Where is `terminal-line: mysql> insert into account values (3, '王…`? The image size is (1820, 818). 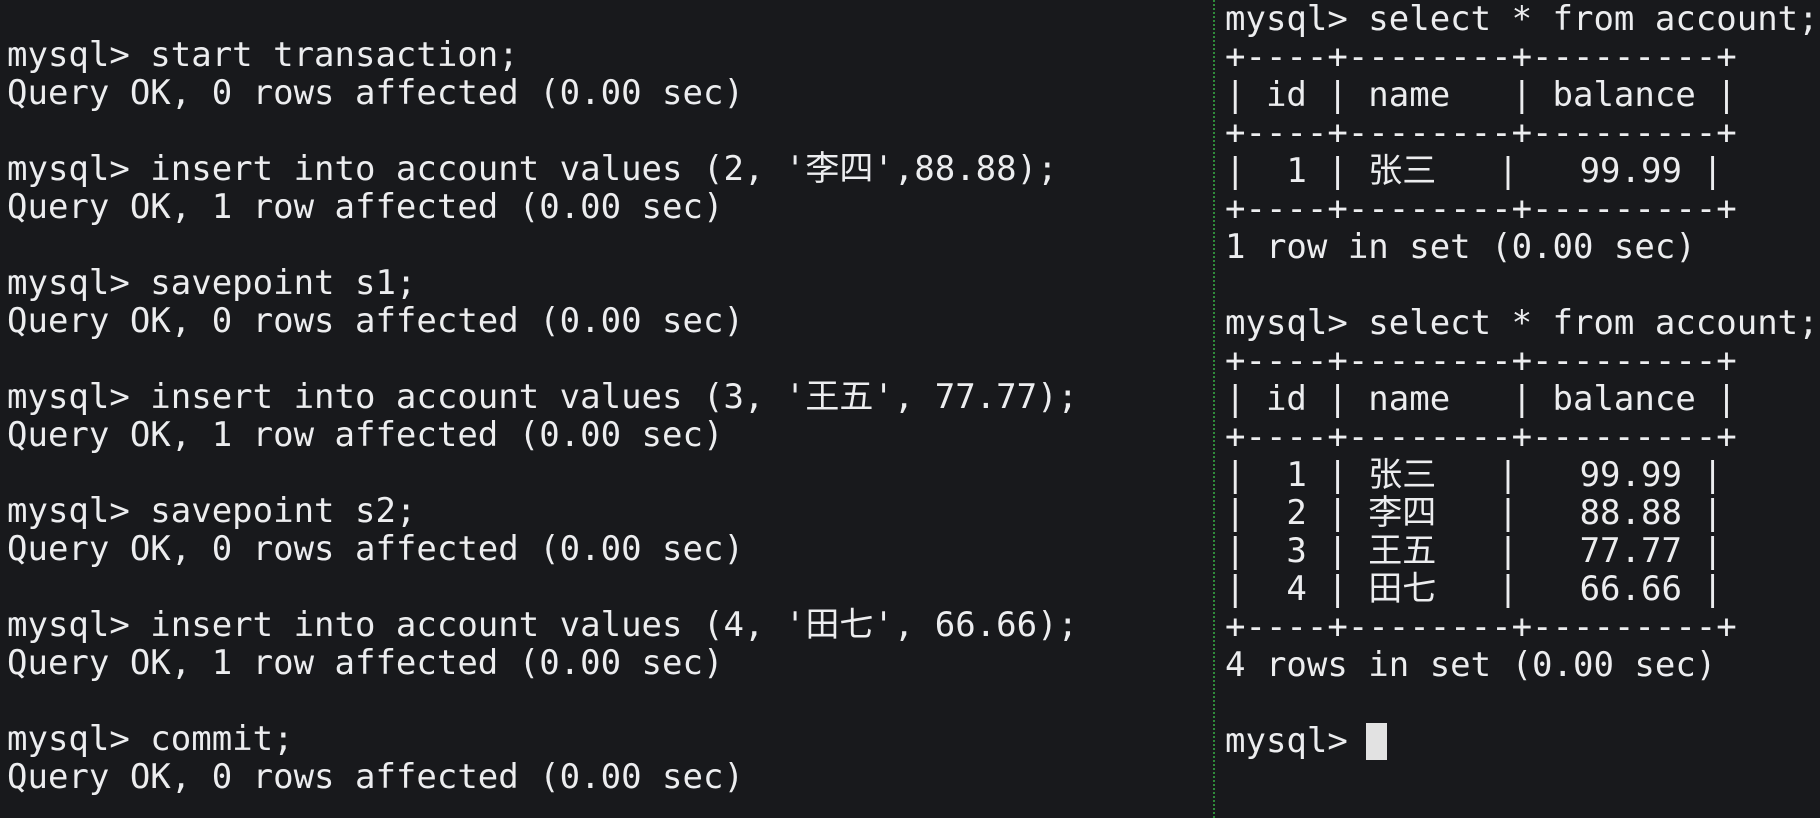 terminal-line: mysql> insert into account values (3, '王… is located at coordinates (543, 397).